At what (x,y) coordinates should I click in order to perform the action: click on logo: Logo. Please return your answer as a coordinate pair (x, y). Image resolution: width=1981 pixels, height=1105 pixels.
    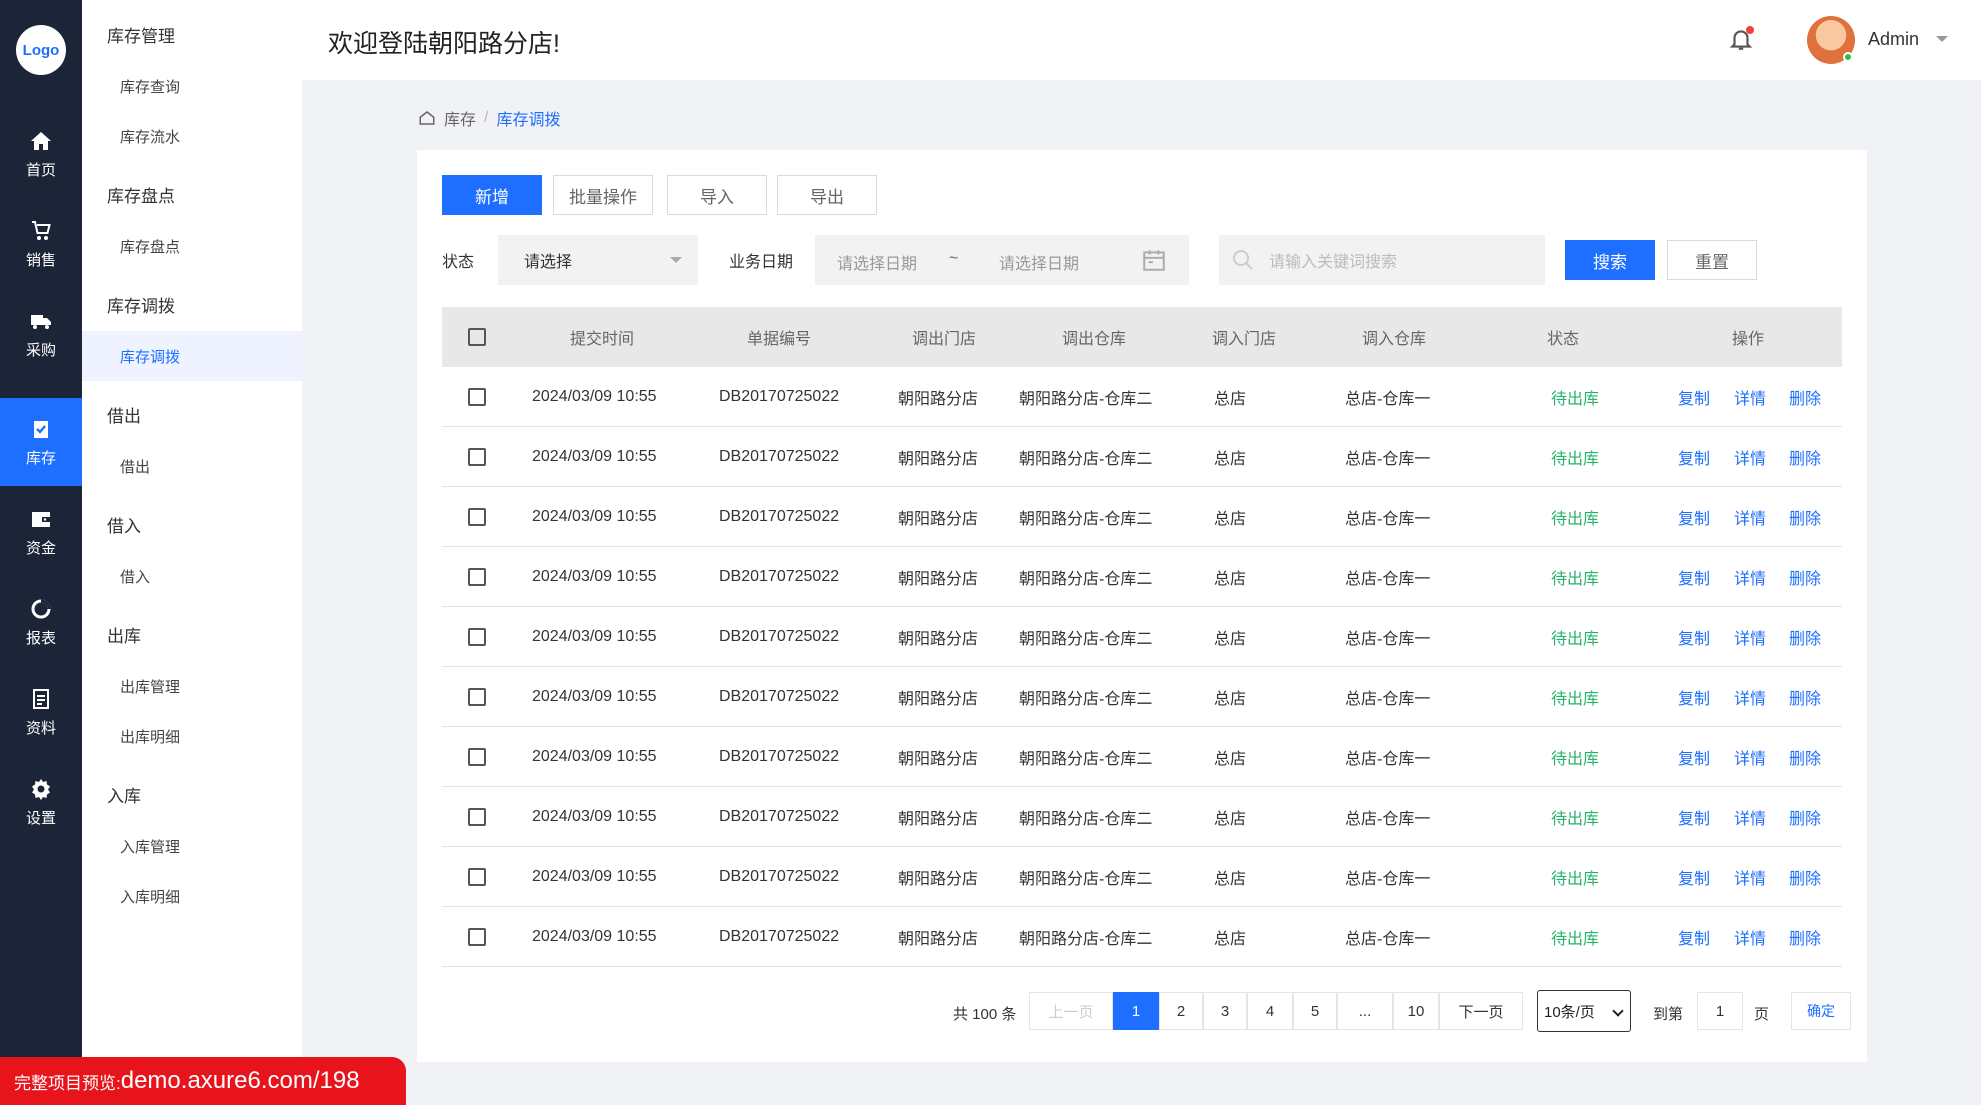
    Looking at the image, I should click on (41, 50).